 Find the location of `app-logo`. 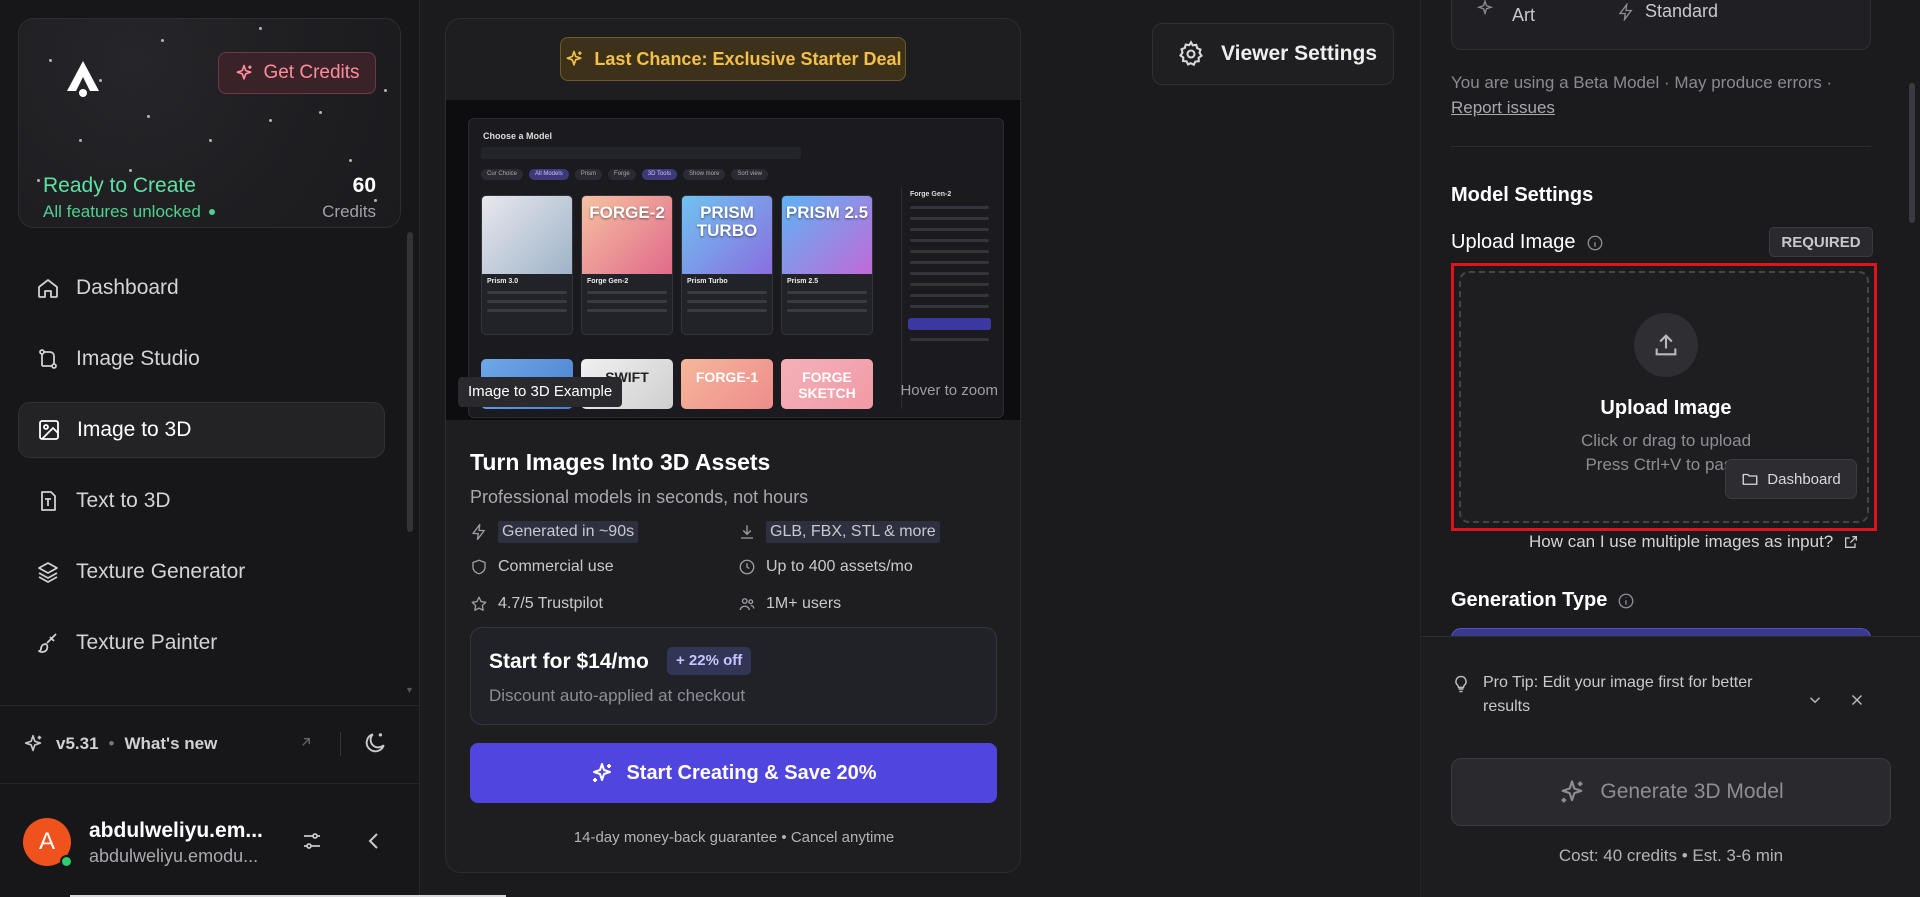

app-logo is located at coordinates (83, 79).